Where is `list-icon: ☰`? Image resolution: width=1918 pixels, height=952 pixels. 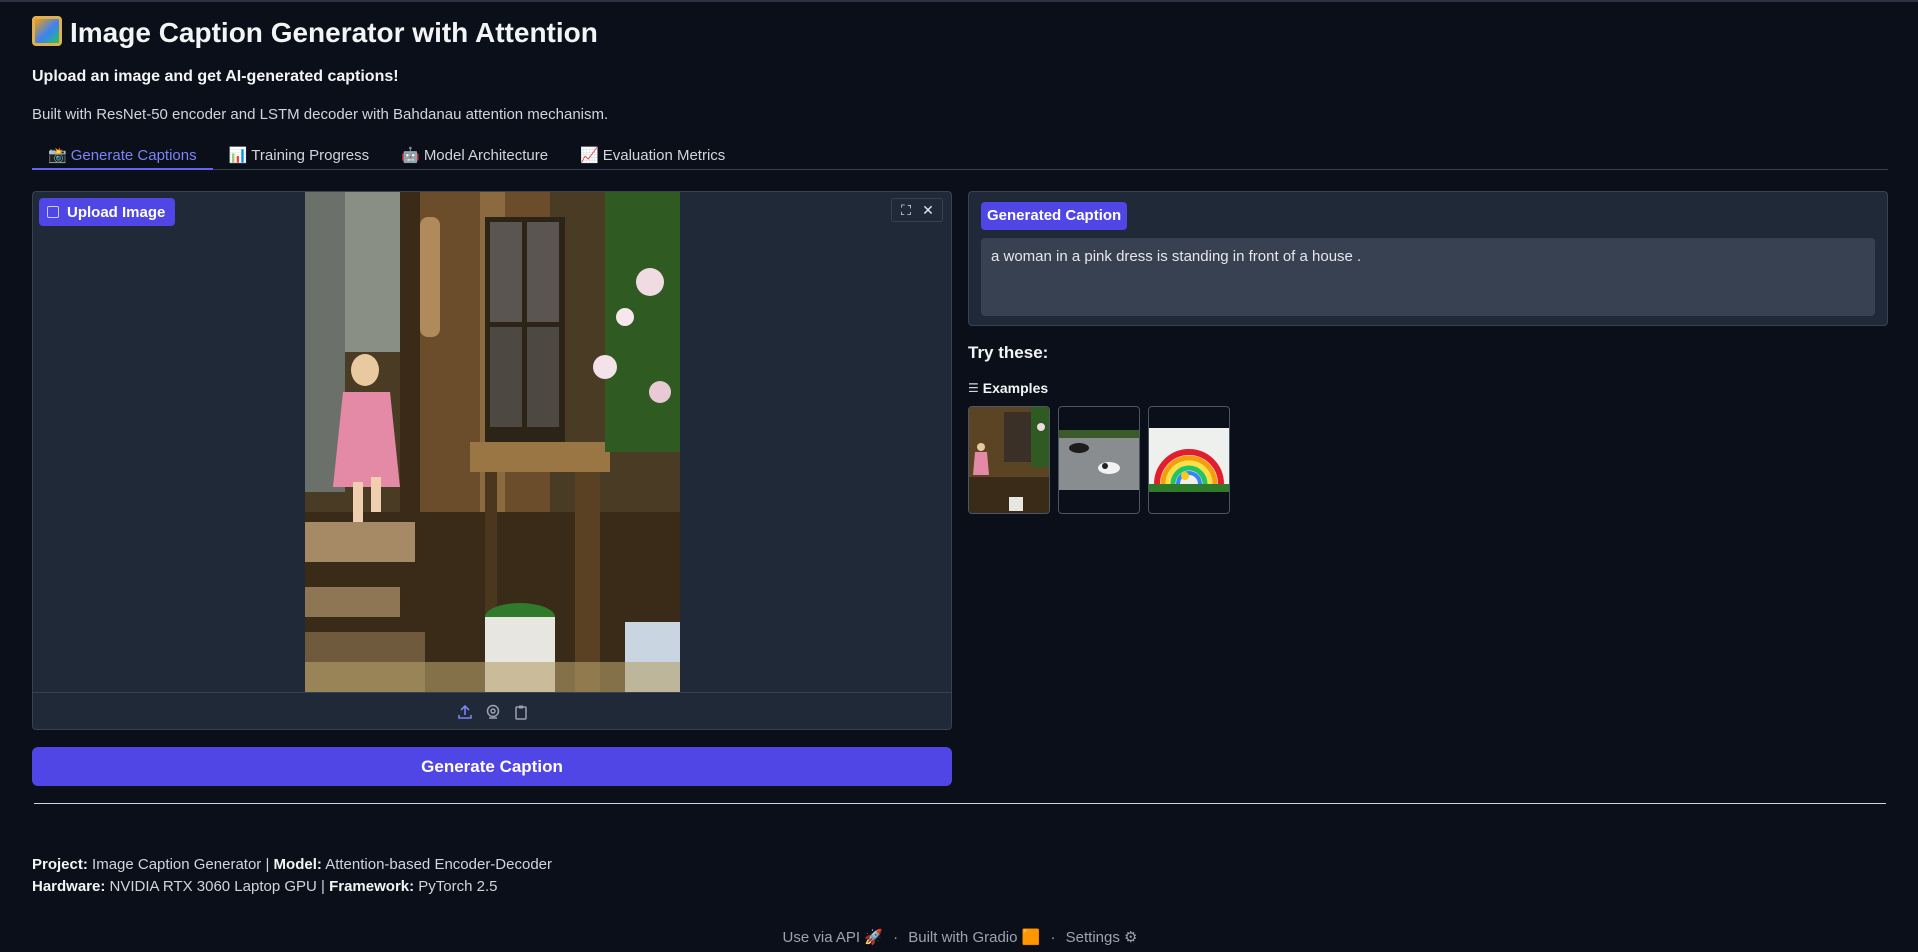 list-icon: ☰ is located at coordinates (973, 388).